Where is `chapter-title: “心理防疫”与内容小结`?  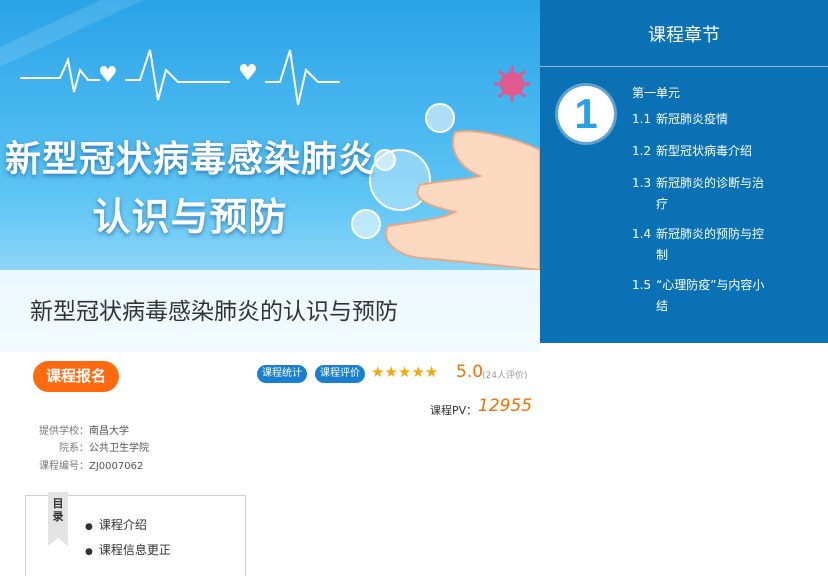 chapter-title: “心理防疫”与内容小结 is located at coordinates (710, 295).